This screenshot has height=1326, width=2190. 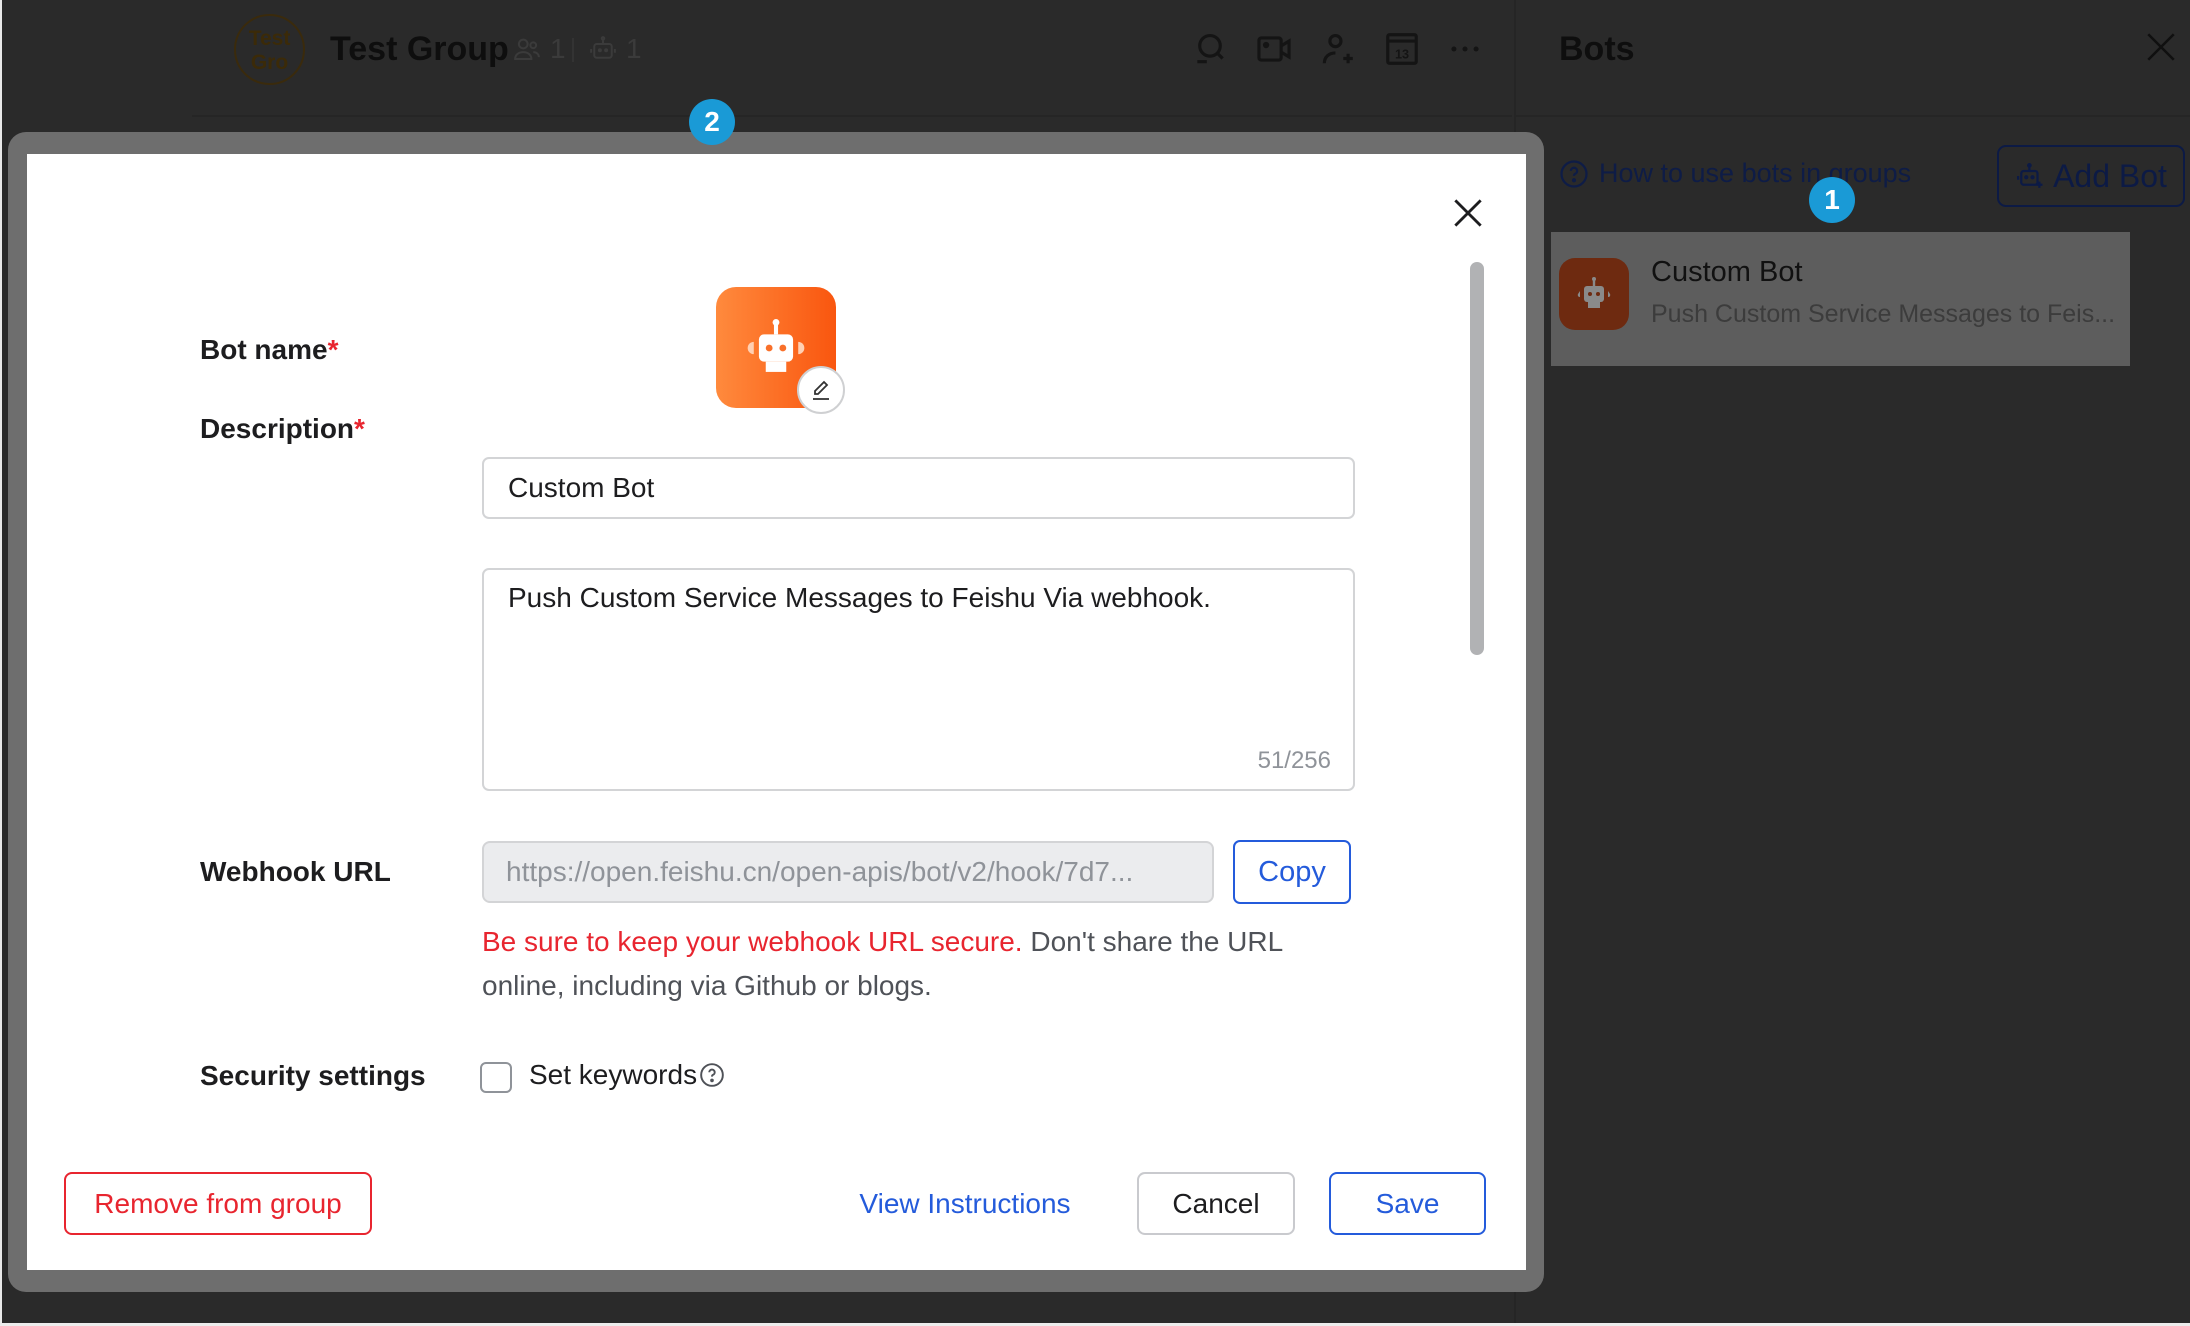 I want to click on add-bot-label: Add Bot, so click(x=2110, y=175).